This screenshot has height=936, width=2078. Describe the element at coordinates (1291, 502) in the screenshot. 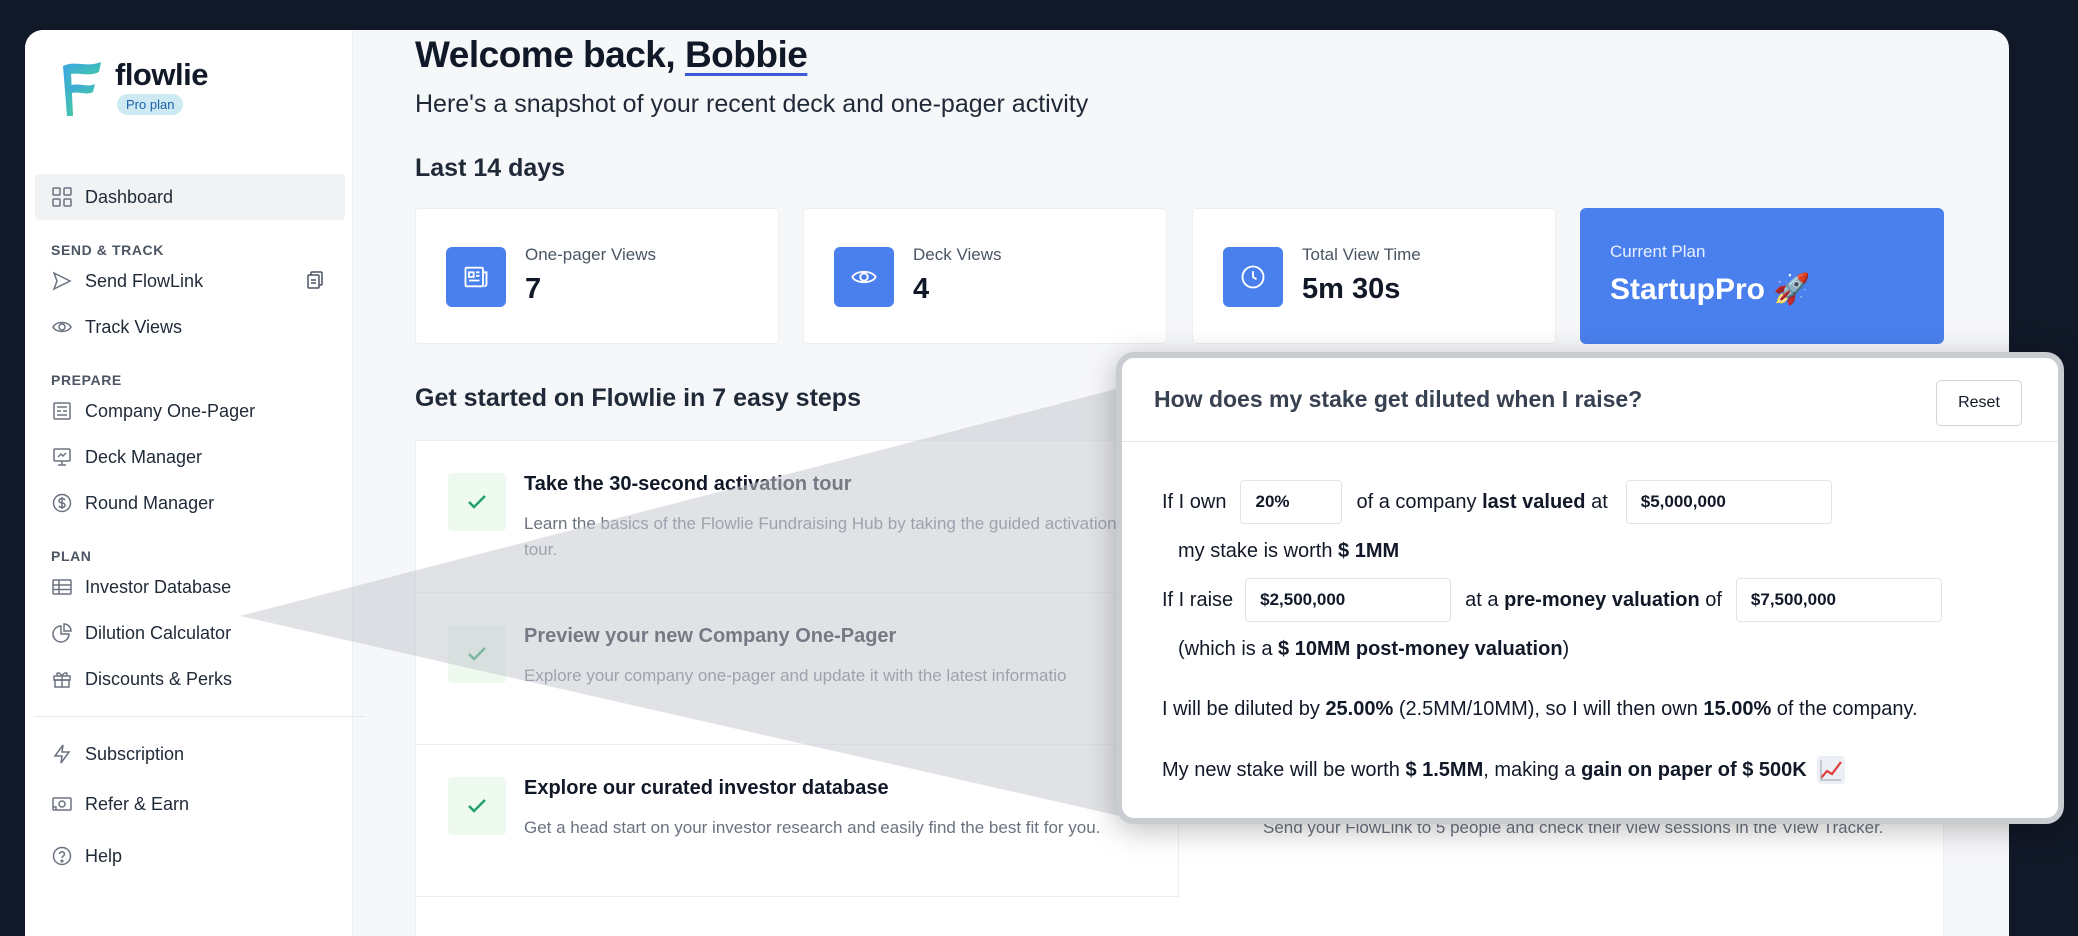

I see `own-percent-input` at that location.